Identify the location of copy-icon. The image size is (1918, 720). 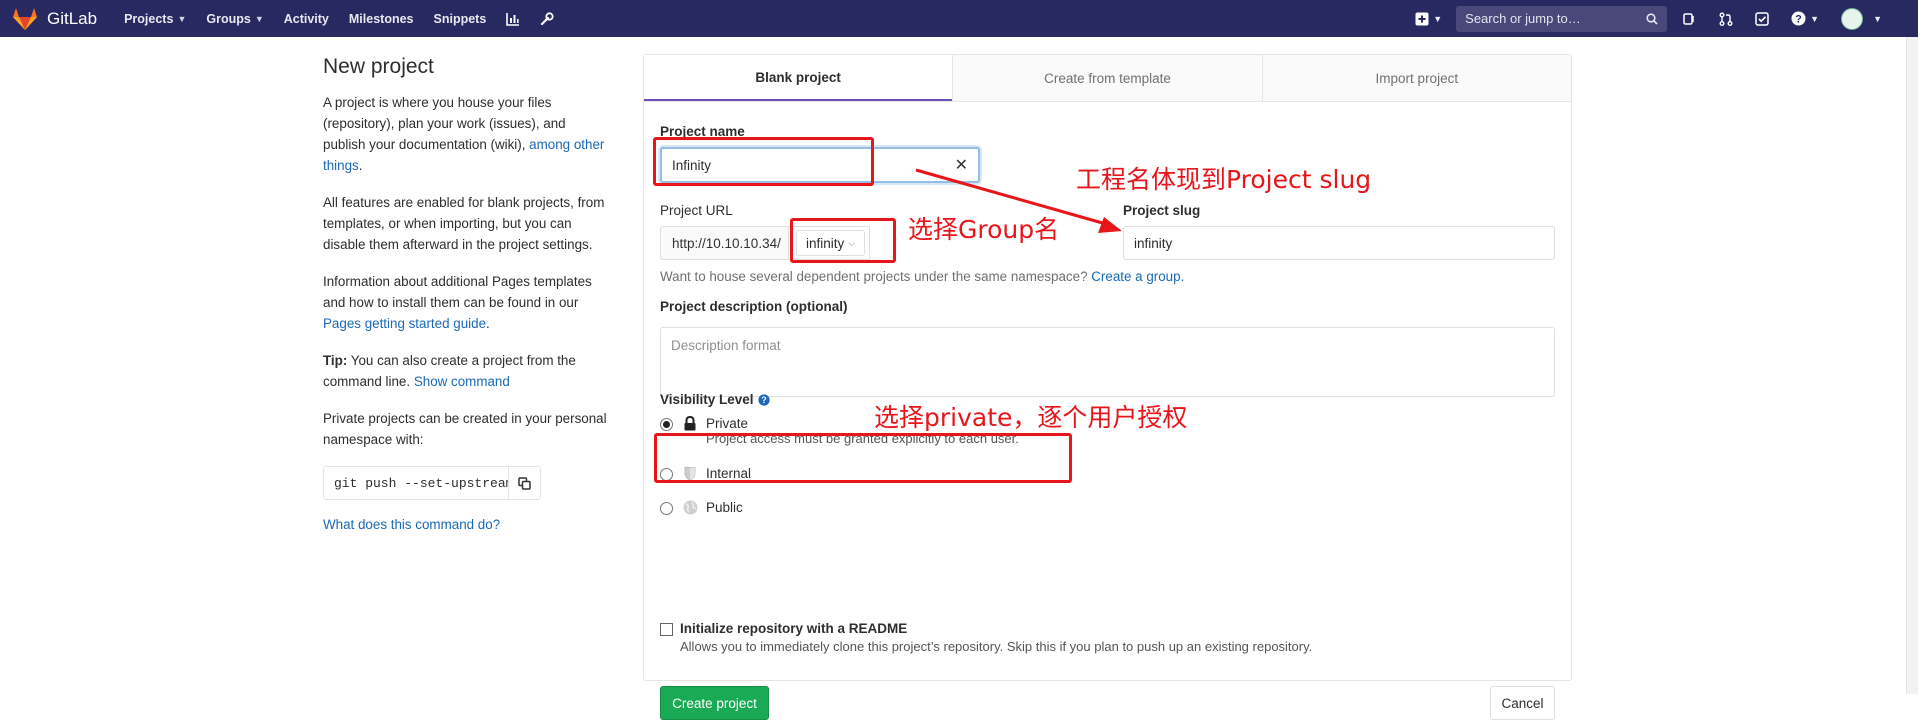
(524, 483).